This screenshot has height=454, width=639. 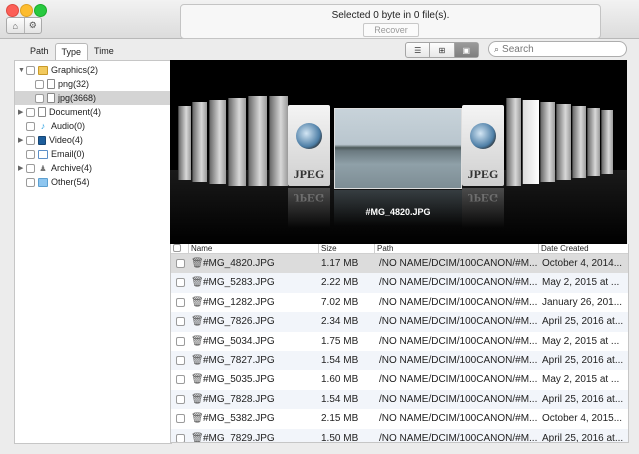 What do you see at coordinates (71, 51) in the screenshot?
I see `tab-type: Type` at bounding box center [71, 51].